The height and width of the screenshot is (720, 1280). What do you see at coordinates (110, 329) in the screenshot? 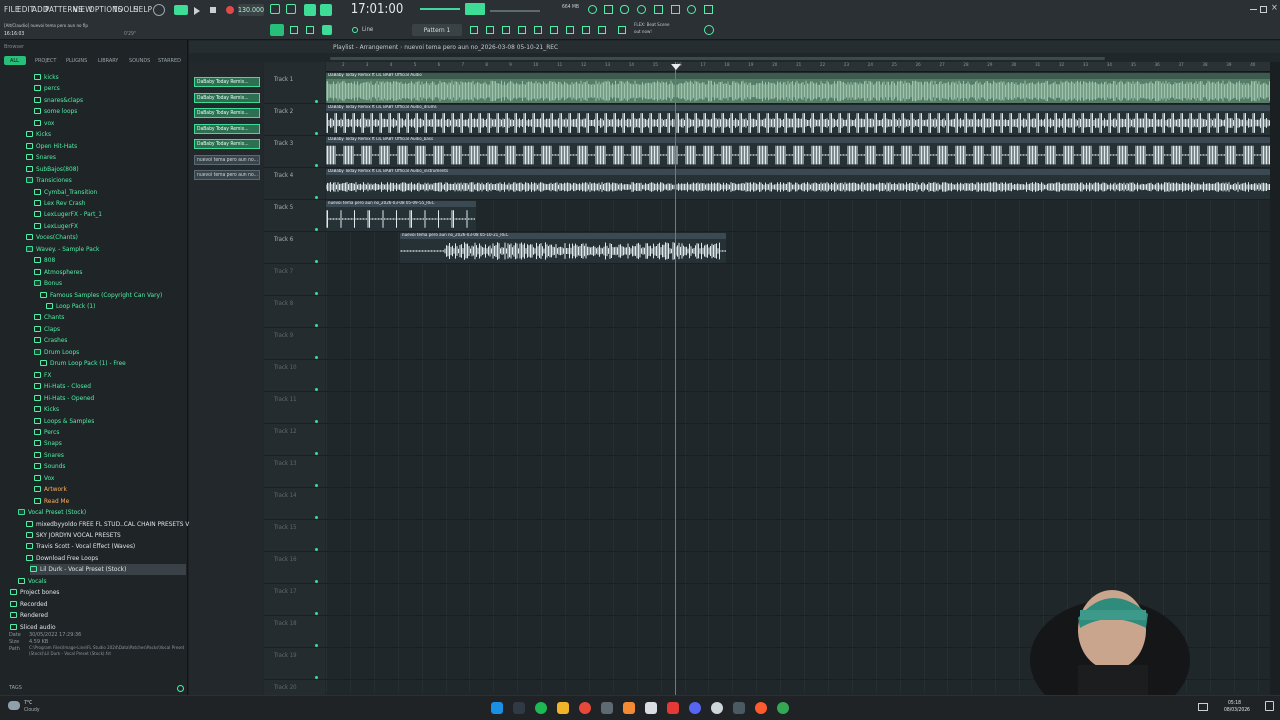
I see `browser-tree-item: Claps` at bounding box center [110, 329].